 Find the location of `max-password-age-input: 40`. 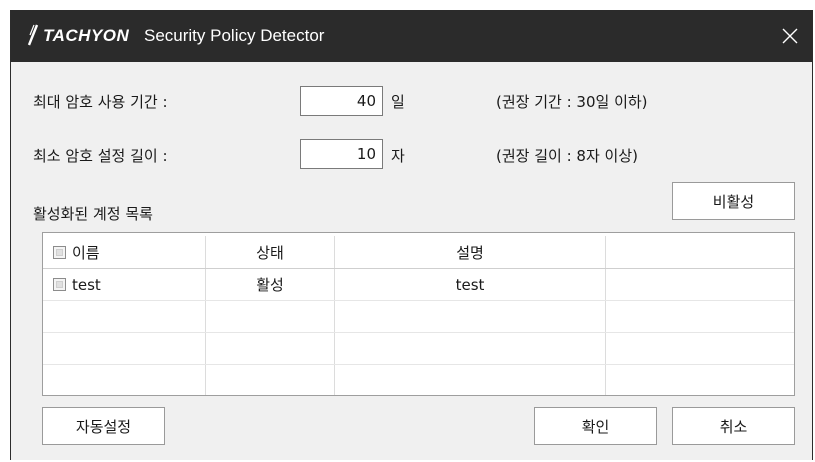

max-password-age-input: 40 is located at coordinates (341, 101).